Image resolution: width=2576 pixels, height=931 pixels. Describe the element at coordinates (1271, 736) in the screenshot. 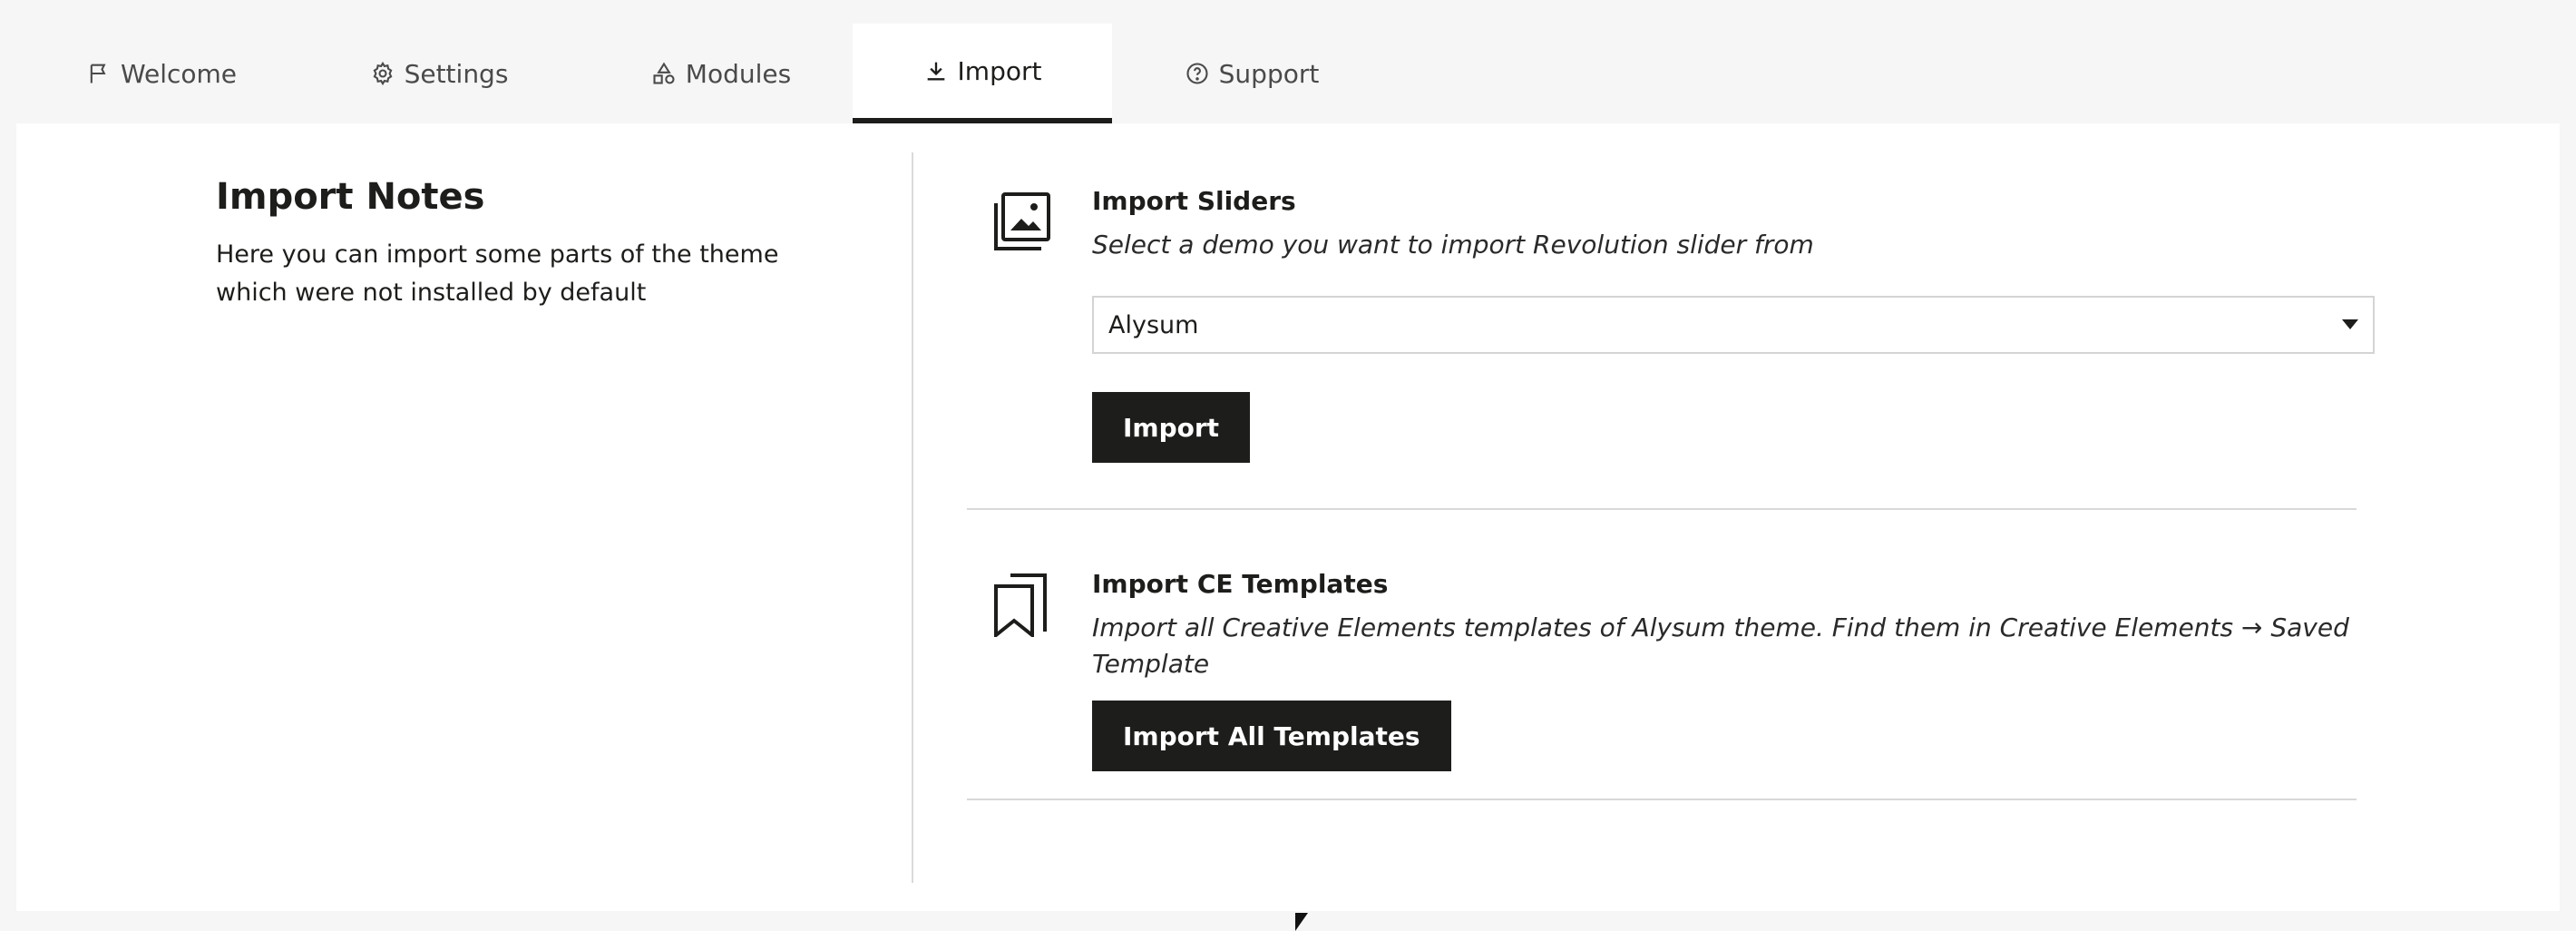

I see `import-all-templates-button: Import All Templates` at that location.